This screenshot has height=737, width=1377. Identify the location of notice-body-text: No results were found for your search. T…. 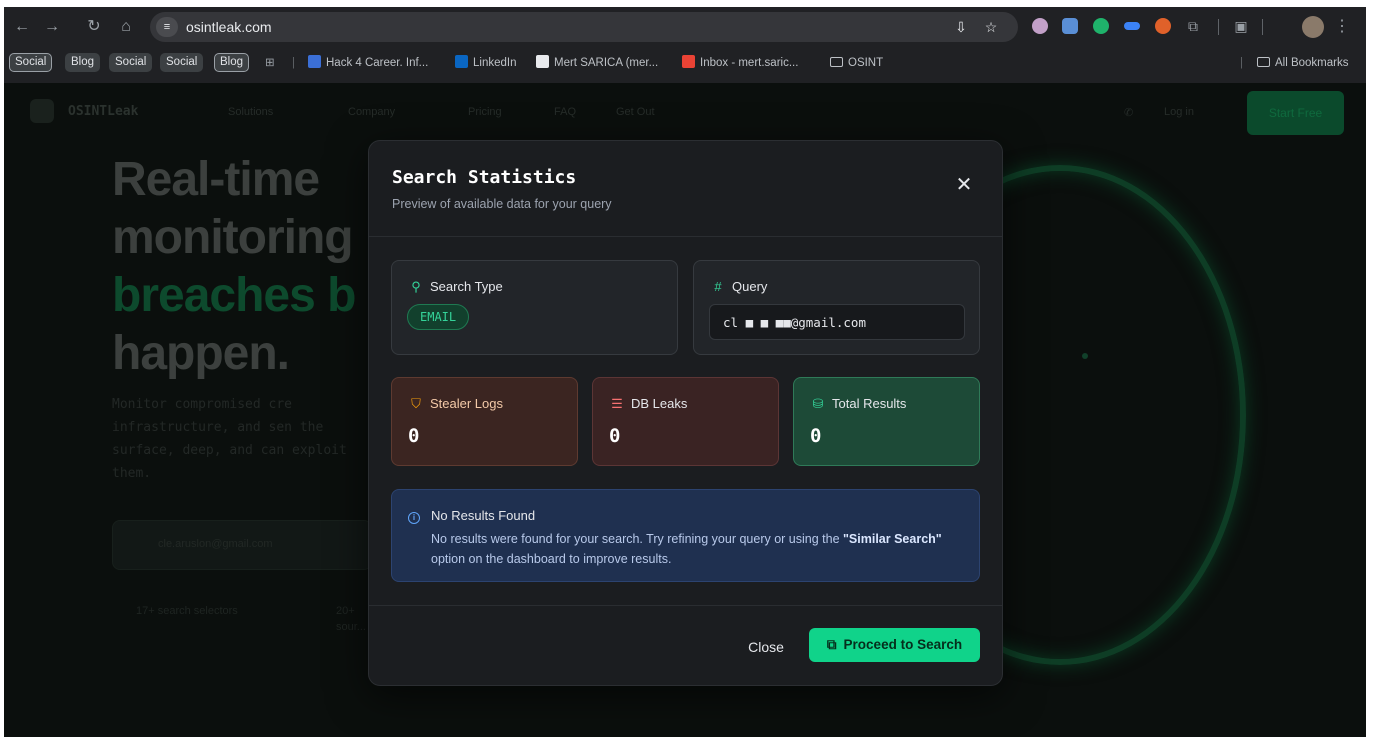
(637, 539).